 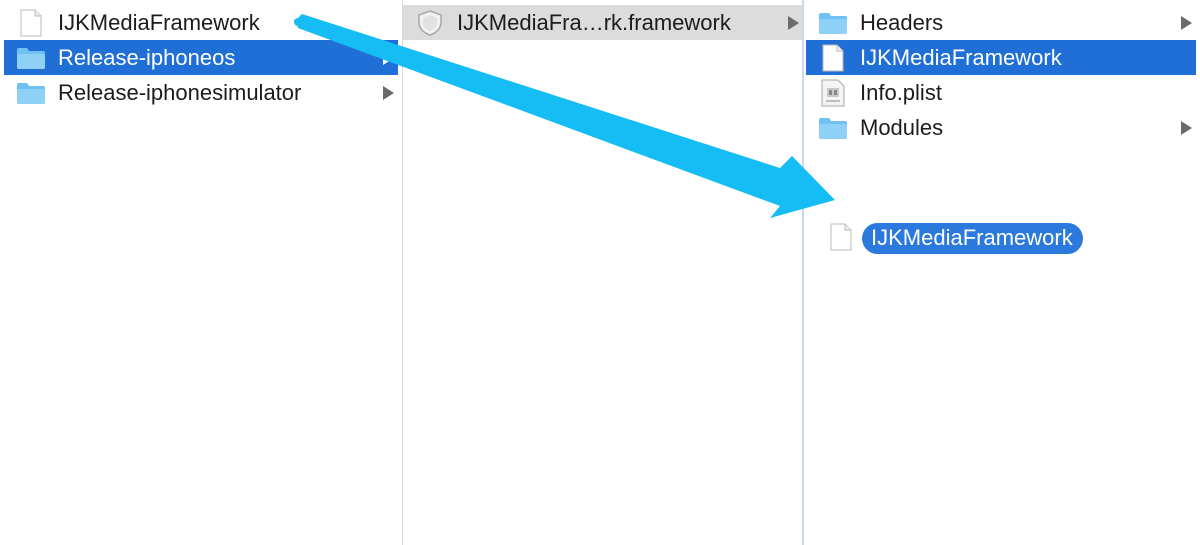 I want to click on folder-row-label: Modules, so click(x=902, y=127).